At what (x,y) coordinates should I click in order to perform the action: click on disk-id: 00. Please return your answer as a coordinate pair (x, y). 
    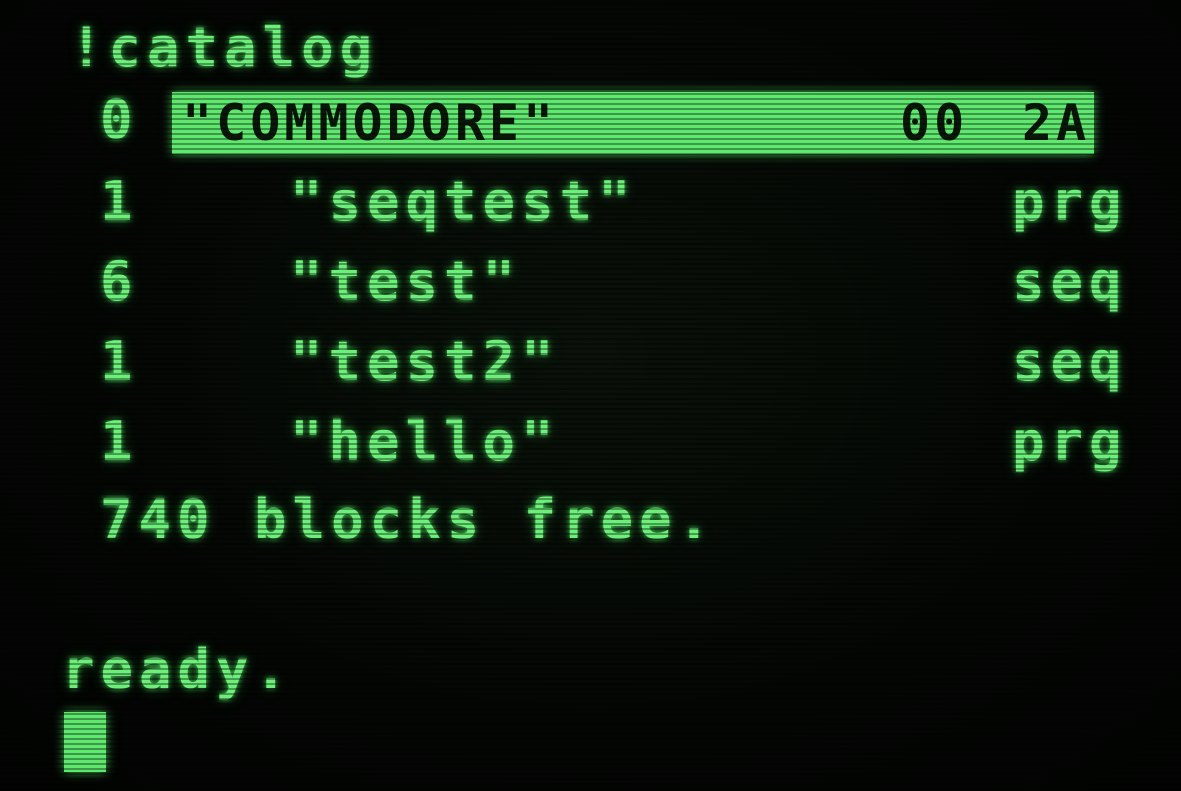
    Looking at the image, I should click on (934, 123).